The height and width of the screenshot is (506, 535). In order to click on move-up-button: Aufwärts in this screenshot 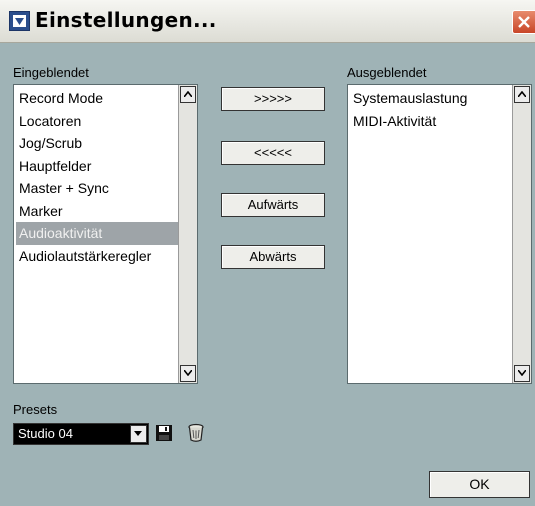, I will do `click(273, 205)`.